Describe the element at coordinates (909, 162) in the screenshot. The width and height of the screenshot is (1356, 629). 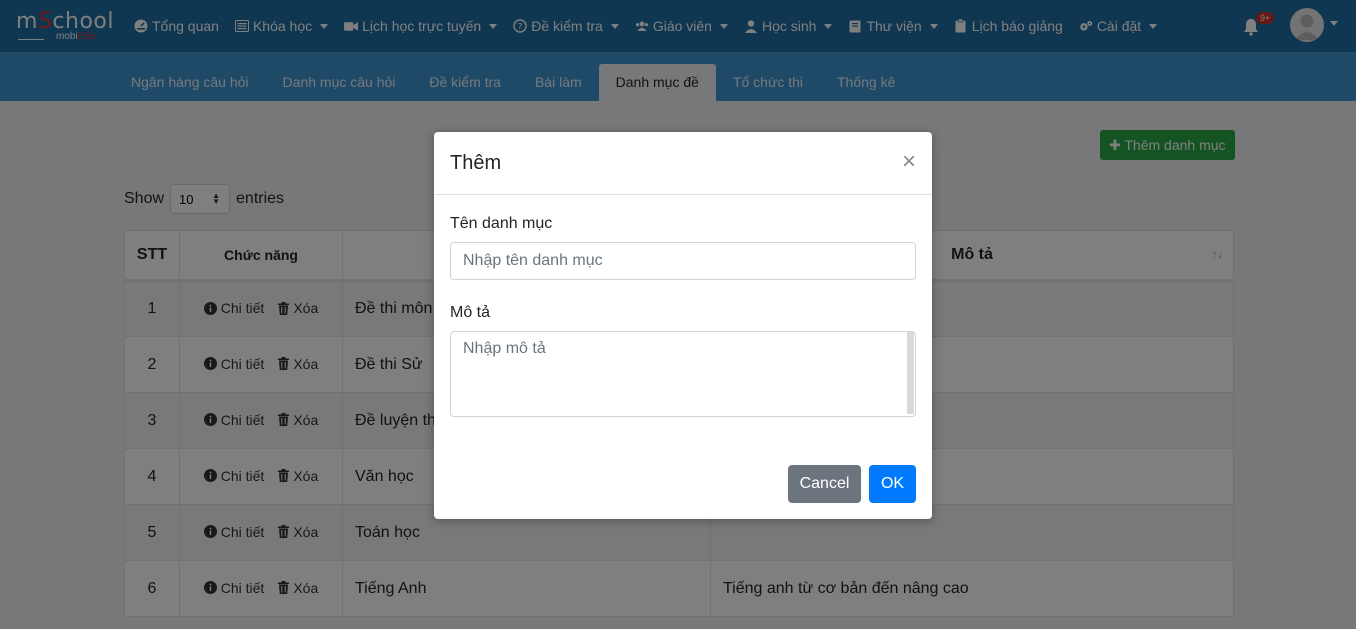
I see `close-icon: ×` at that location.